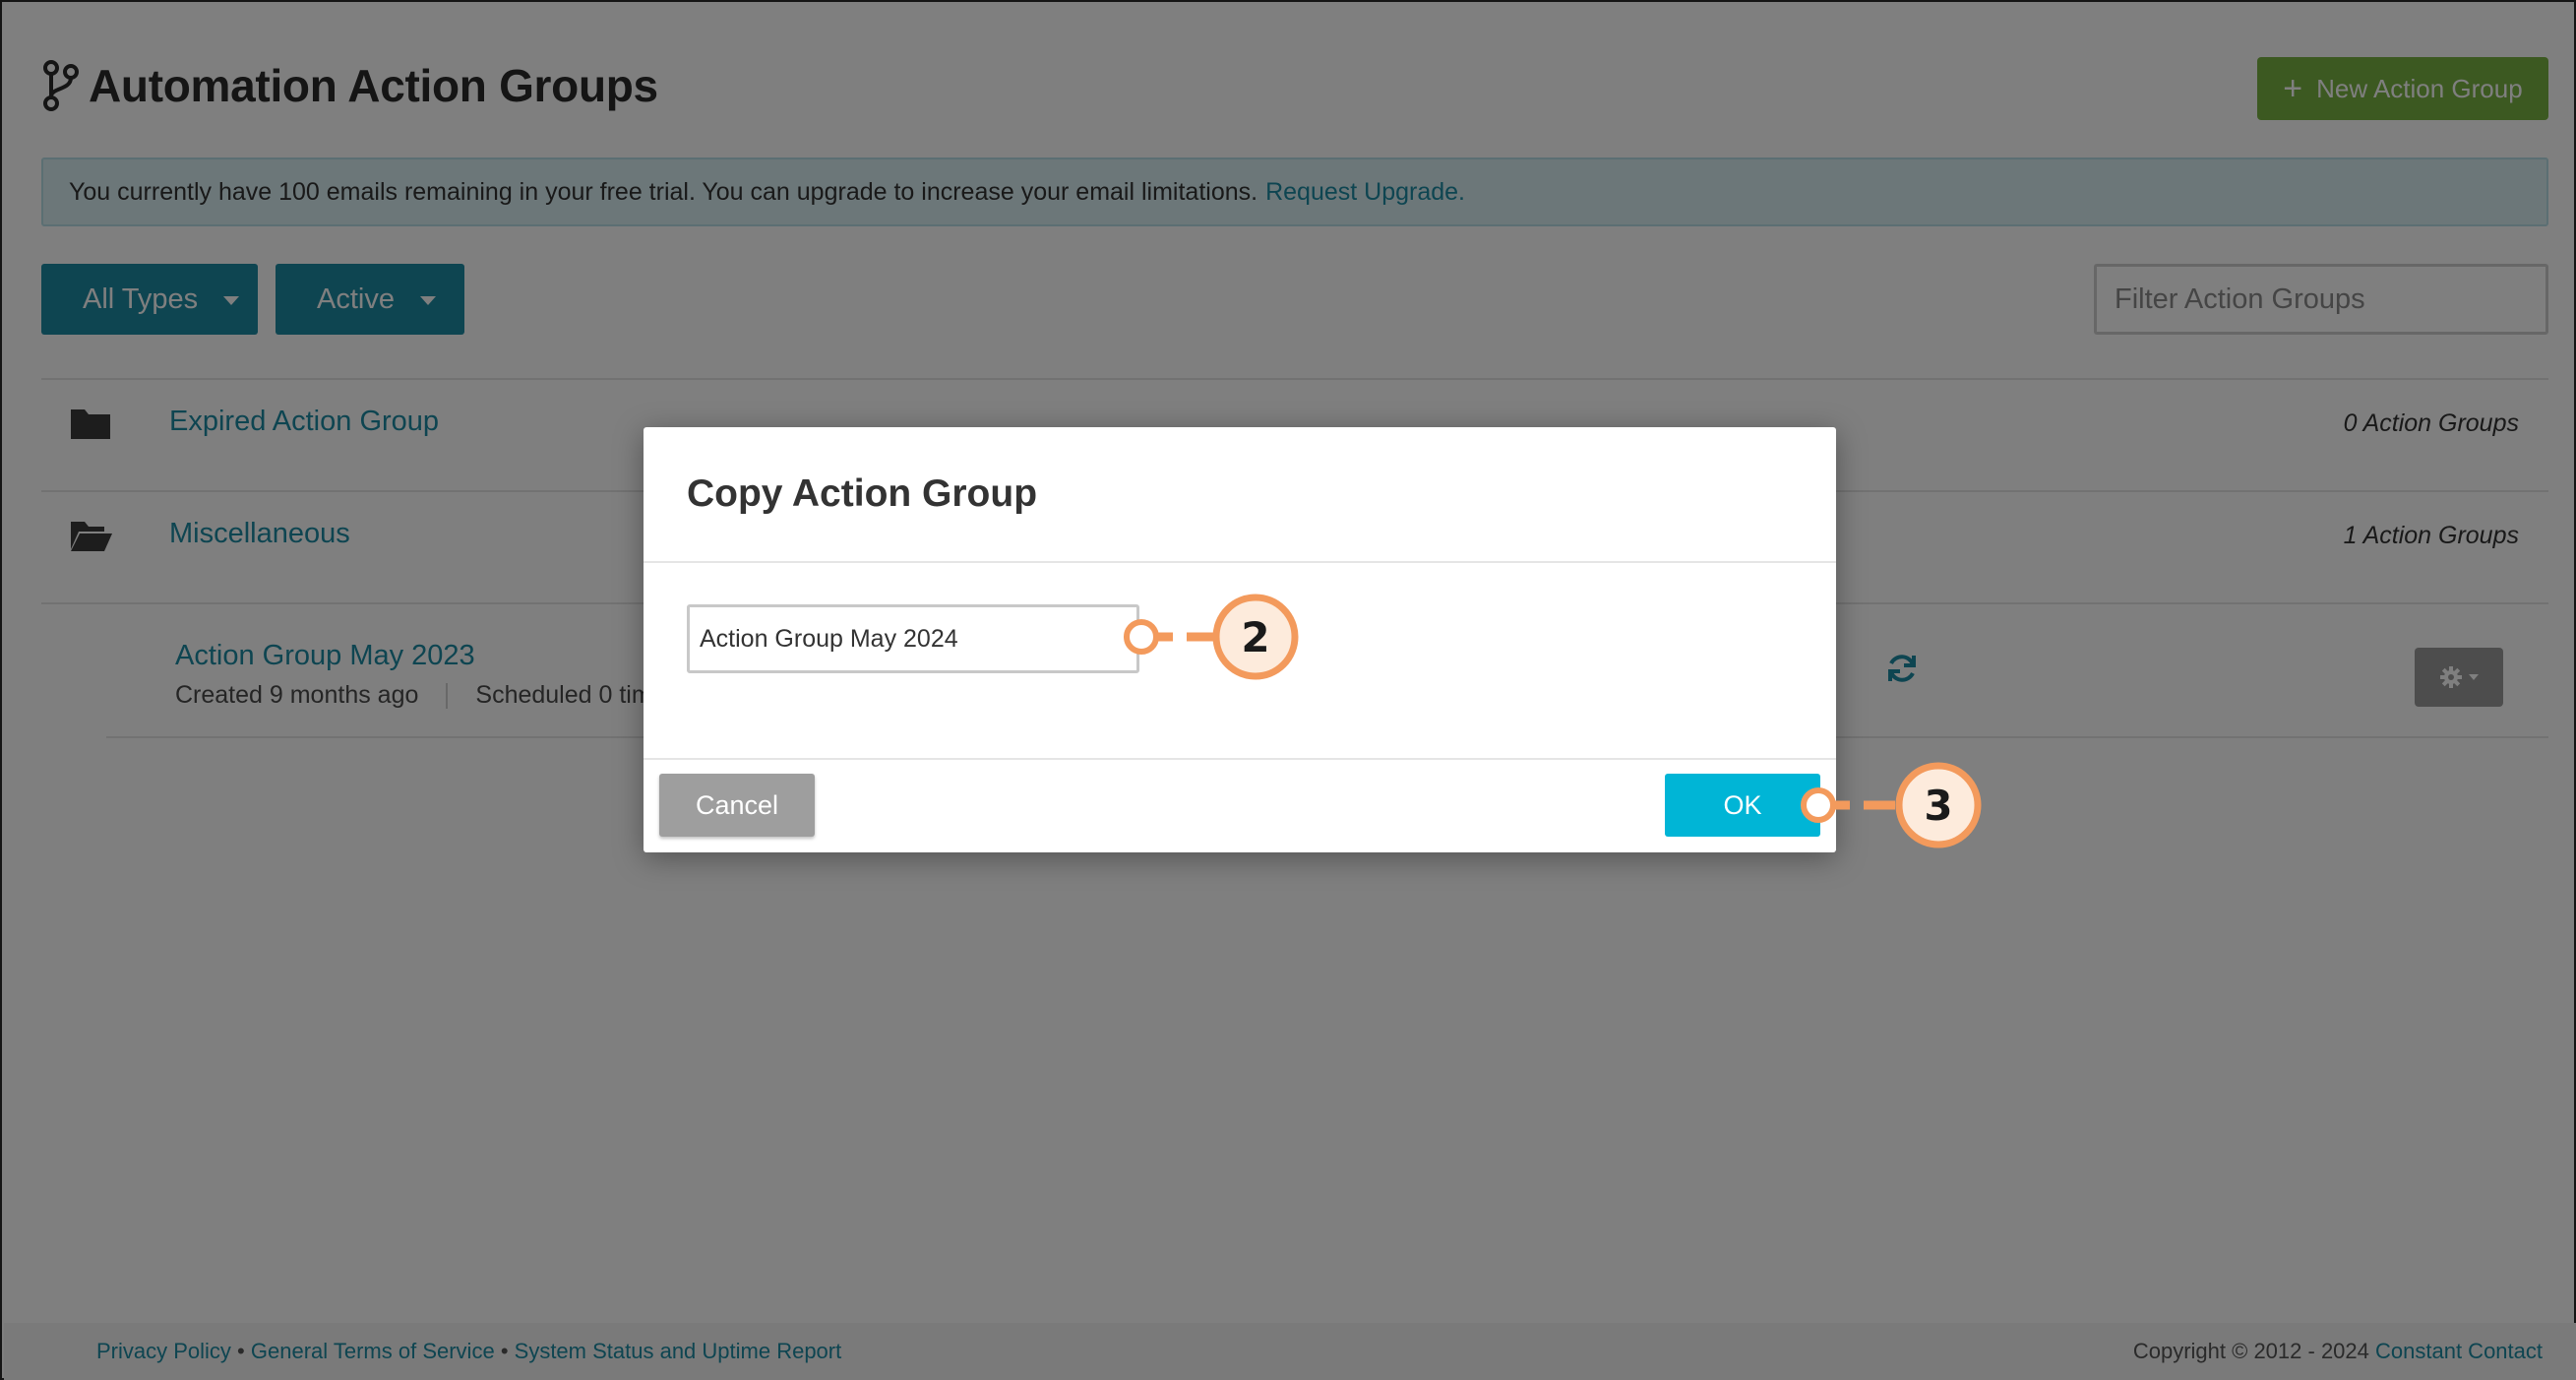 This screenshot has height=1380, width=2576. I want to click on cancel-button: Cancel, so click(737, 805).